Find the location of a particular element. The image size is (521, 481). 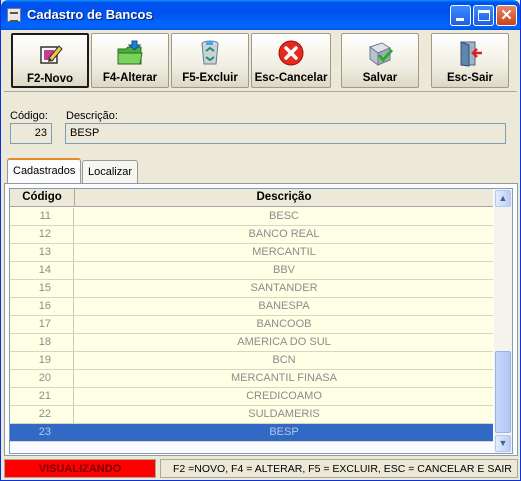

codigo-field: 23 is located at coordinates (31, 133).